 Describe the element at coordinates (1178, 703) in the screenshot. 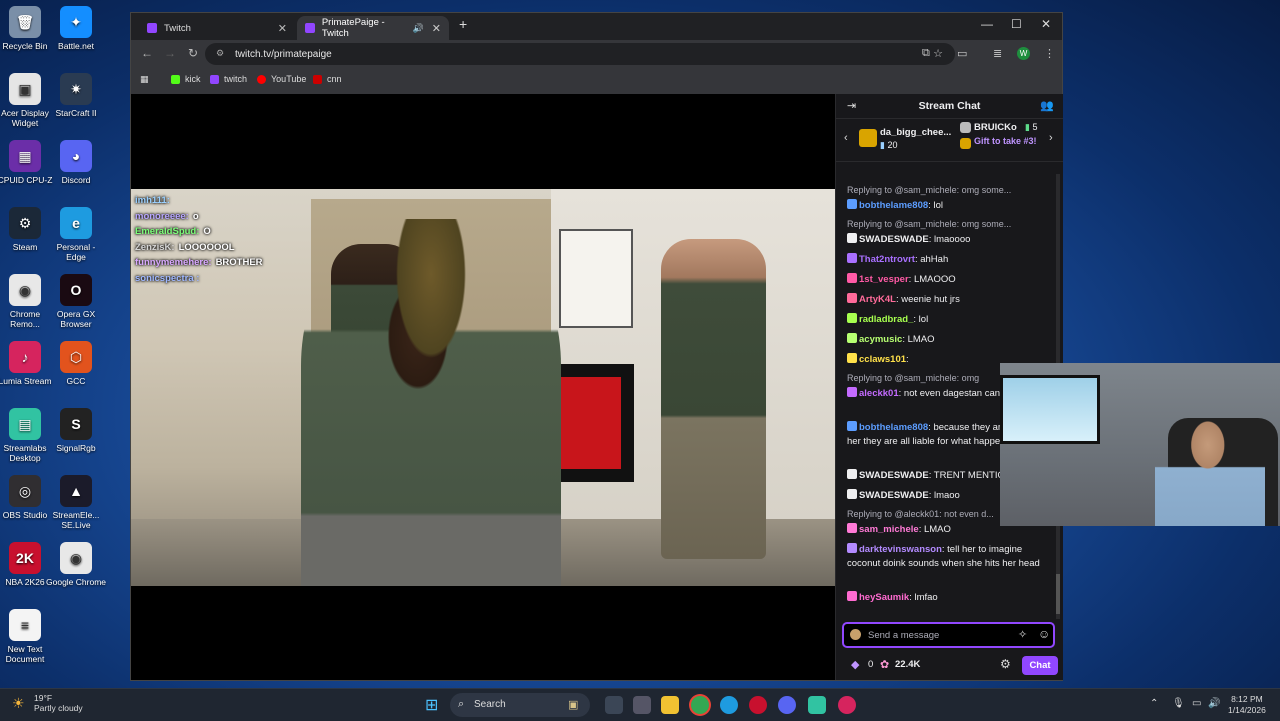

I see `microphone-icon: 🎙` at that location.